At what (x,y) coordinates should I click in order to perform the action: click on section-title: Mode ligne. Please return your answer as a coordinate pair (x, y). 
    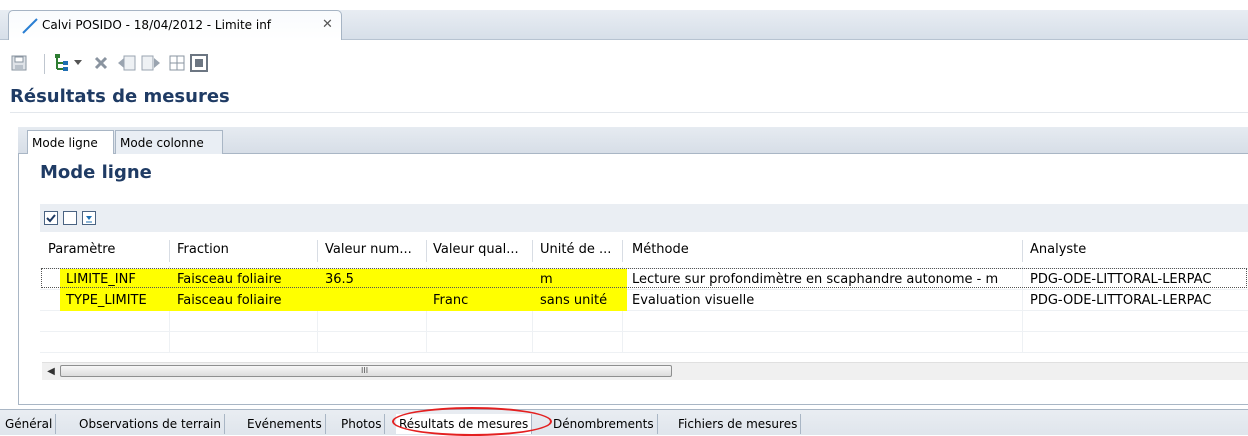
    Looking at the image, I should click on (96, 172).